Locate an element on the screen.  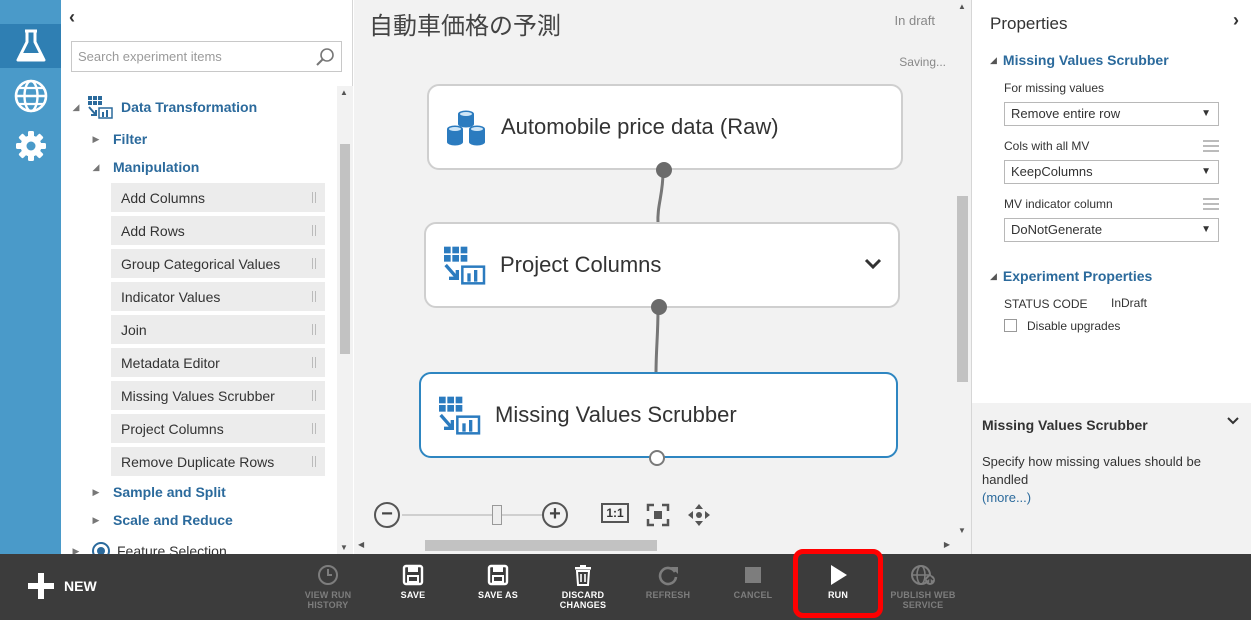
button-label-line1: VIEW RUN is located at coordinates (328, 595).